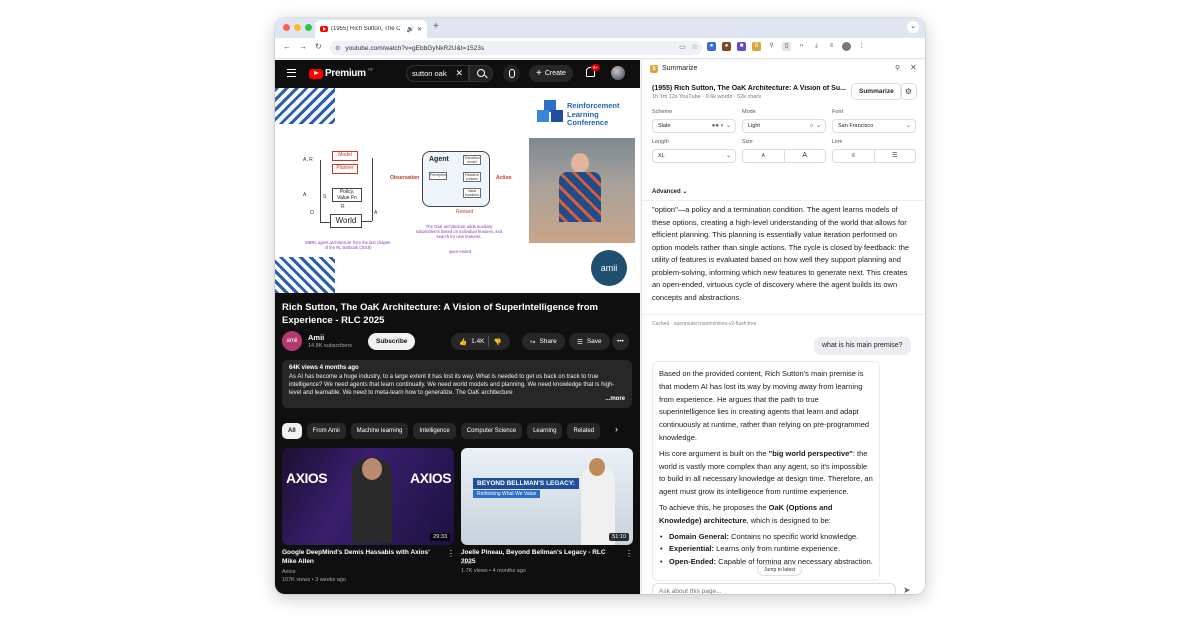 The height and width of the screenshot is (630, 1200). I want to click on cast-icon: ▭, so click(682, 47).